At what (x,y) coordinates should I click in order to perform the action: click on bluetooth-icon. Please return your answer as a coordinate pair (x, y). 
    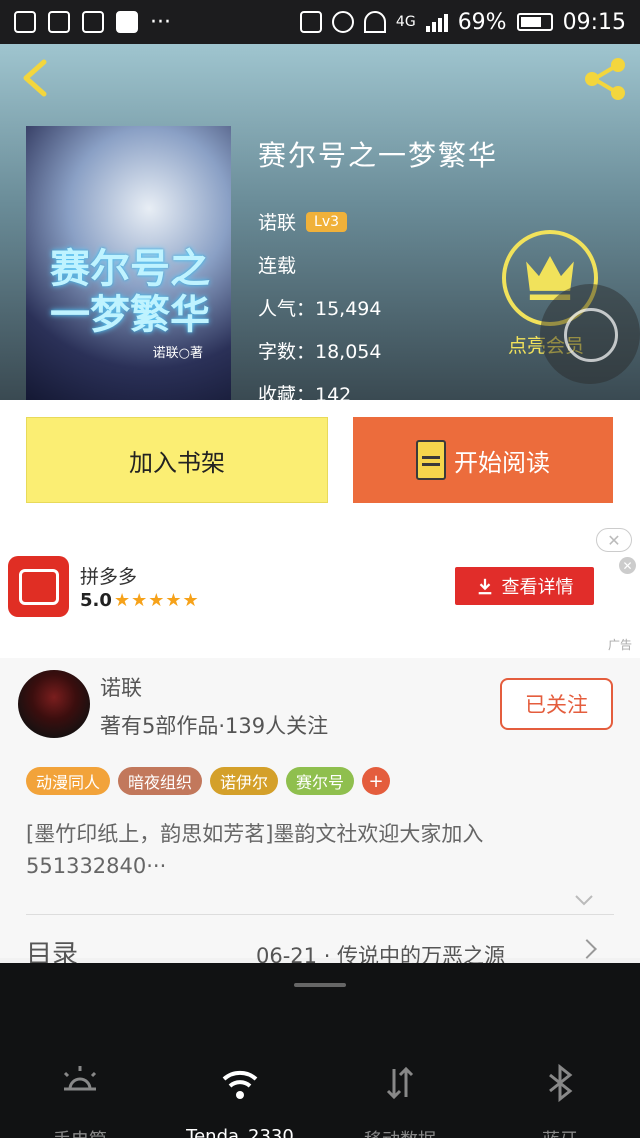
    Looking at the image, I should click on (561, 1083).